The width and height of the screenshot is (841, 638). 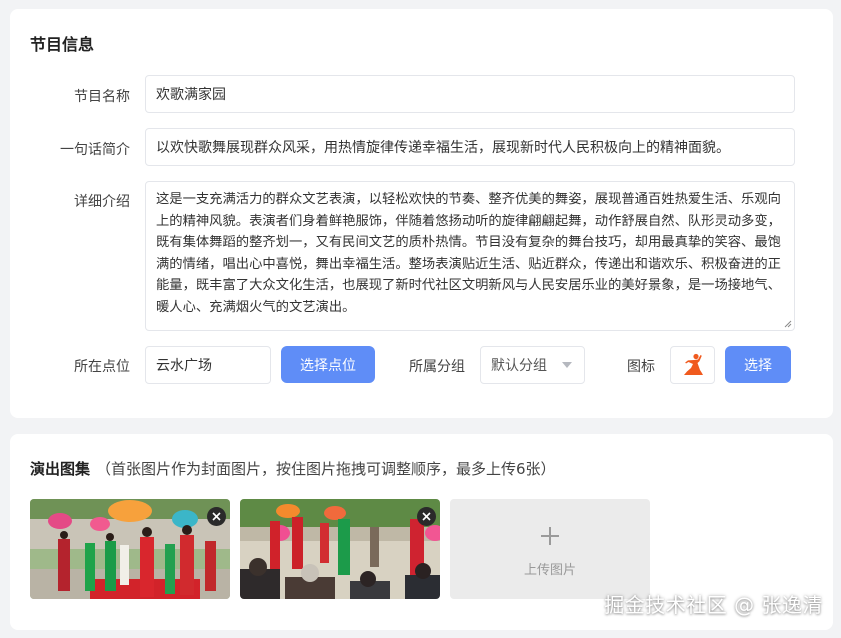 I want to click on watermark: 掘金技术社区 @ 张逸清, so click(x=713, y=605).